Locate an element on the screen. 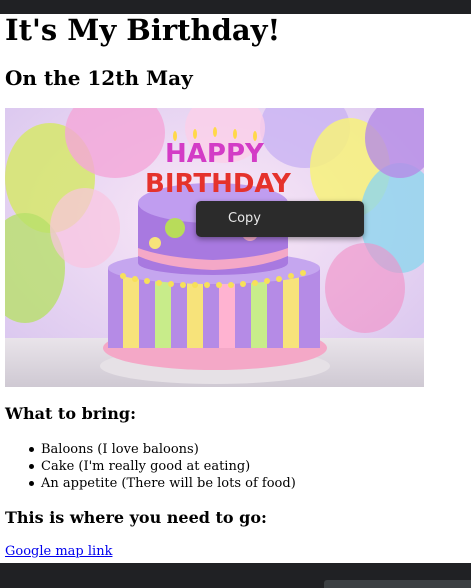  cake-text-birthday: BIRTHDAY is located at coordinates (218, 184).